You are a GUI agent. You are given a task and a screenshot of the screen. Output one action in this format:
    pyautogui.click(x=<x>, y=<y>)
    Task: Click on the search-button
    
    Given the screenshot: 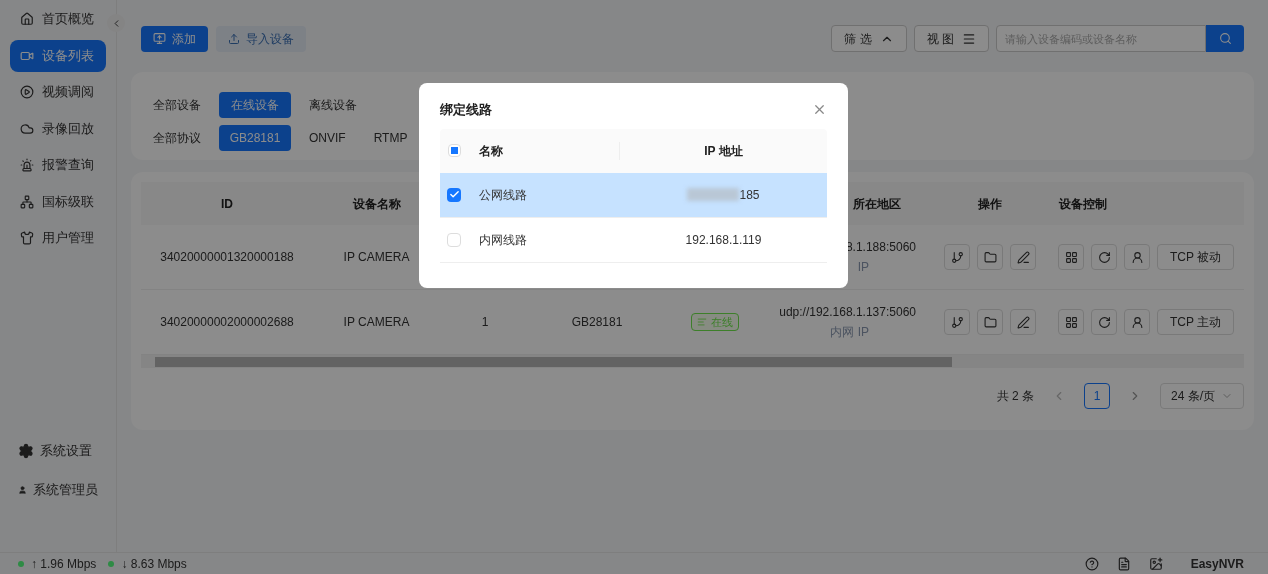 What is the action you would take?
    pyautogui.click(x=1225, y=38)
    